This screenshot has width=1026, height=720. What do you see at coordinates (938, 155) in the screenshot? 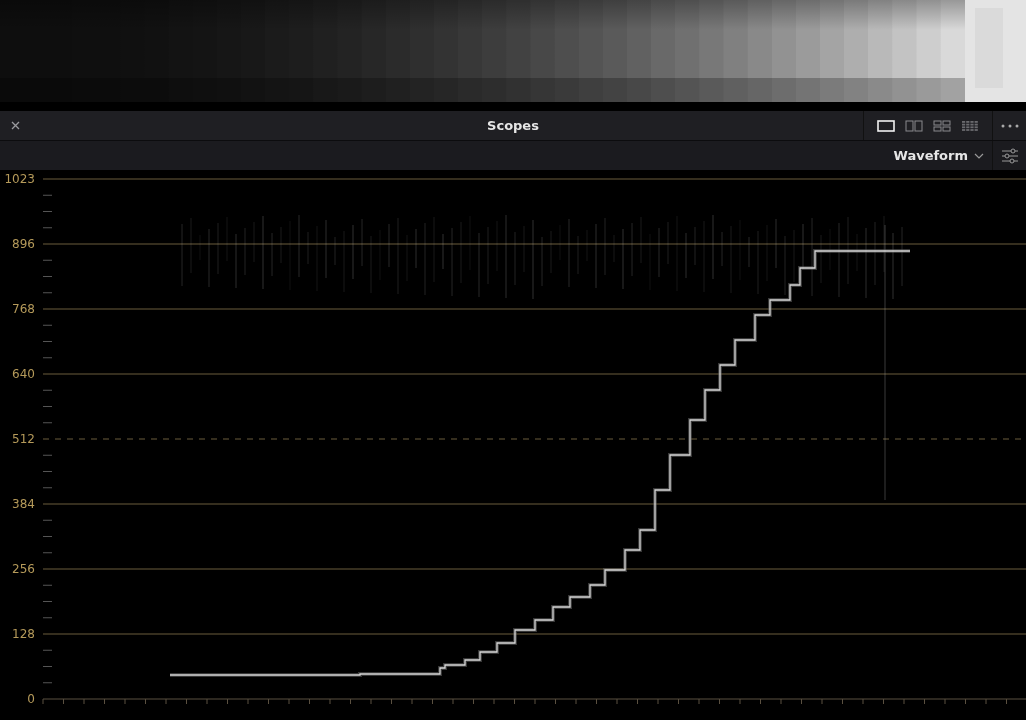
I see `scope-type-dropdown: Waveform` at bounding box center [938, 155].